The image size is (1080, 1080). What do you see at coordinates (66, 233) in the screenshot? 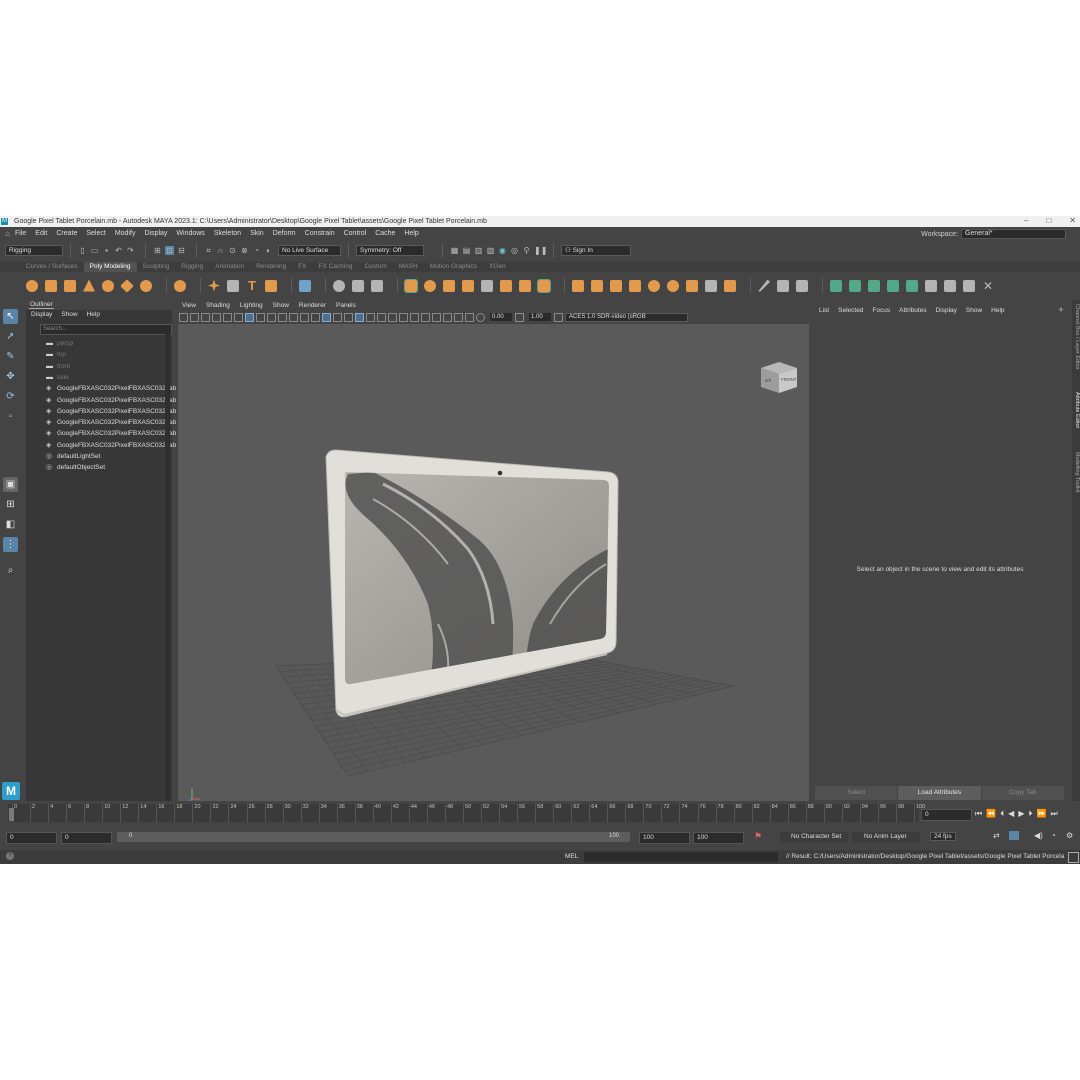
I see `menu-create: Create` at bounding box center [66, 233].